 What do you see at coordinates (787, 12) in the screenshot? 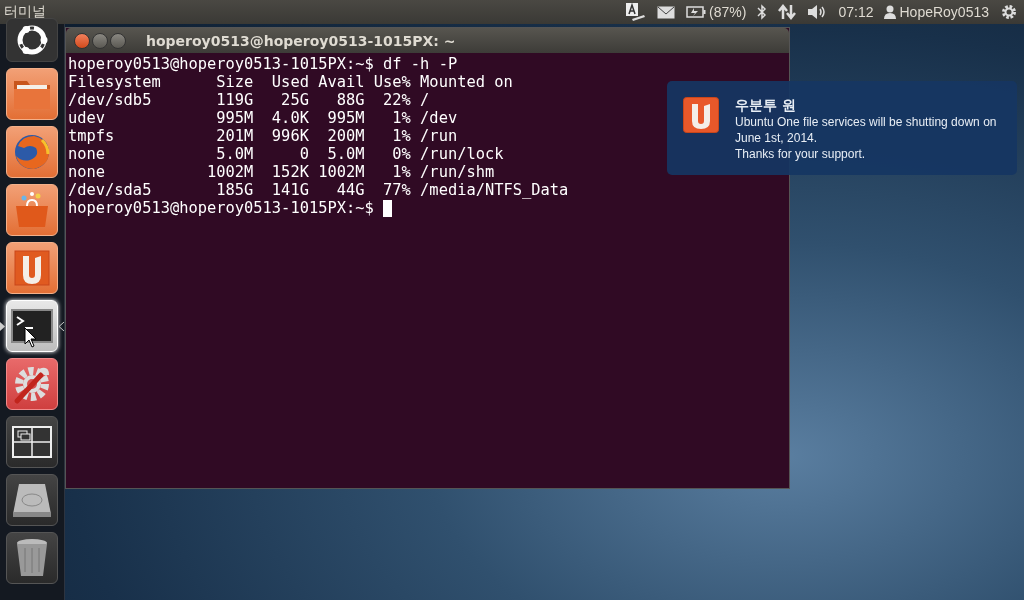
I see `up-down-arrows-icon` at bounding box center [787, 12].